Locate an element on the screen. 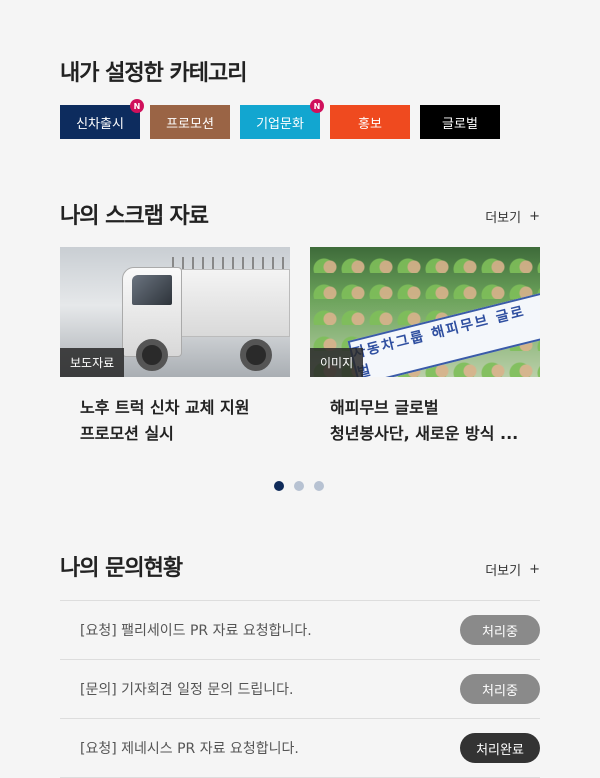  scrap-card: 보도자료 노후 트럭 신차 교체 지원 프로모션 실시 is located at coordinates (175, 347).